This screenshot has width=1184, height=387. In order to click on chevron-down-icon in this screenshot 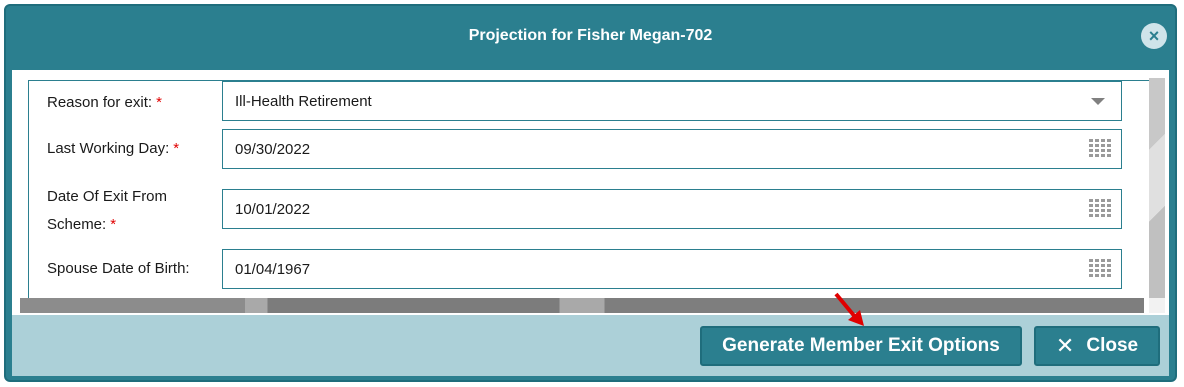, I will do `click(1098, 101)`.